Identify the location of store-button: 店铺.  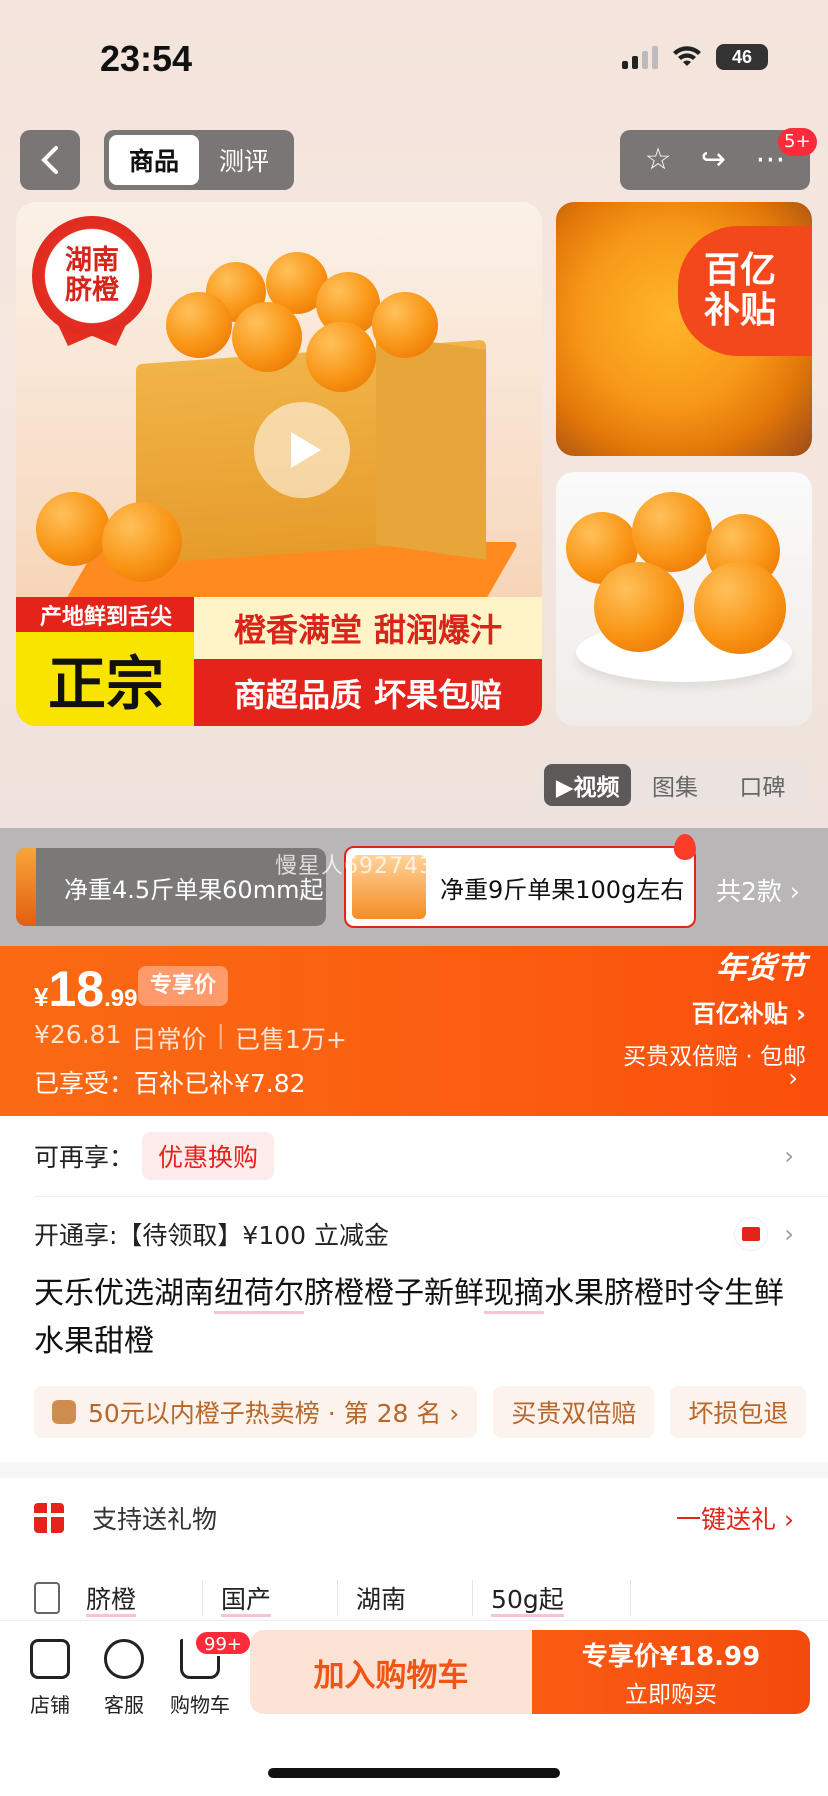
(50, 1678).